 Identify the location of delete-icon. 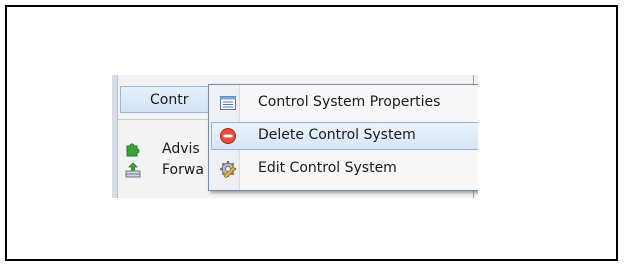
(228, 136).